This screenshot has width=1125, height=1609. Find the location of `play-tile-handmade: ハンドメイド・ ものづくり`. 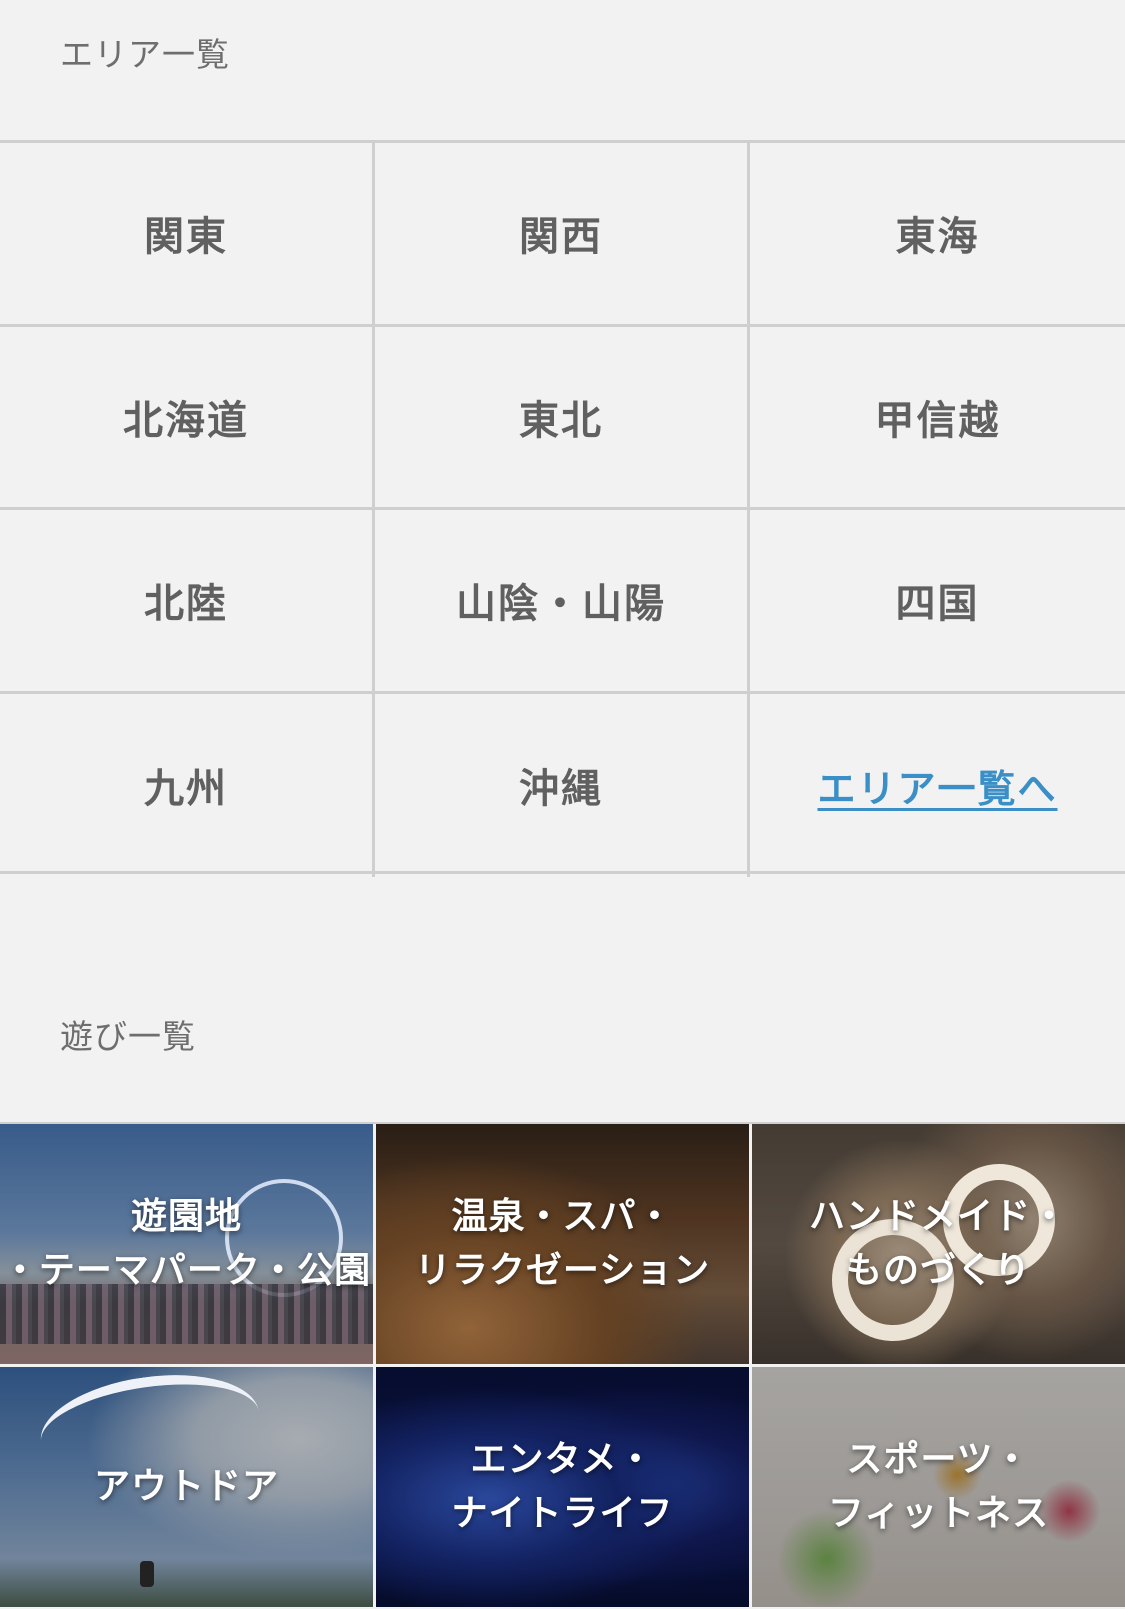

play-tile-handmade: ハンドメイド・ ものづくり is located at coordinates (938, 1244).